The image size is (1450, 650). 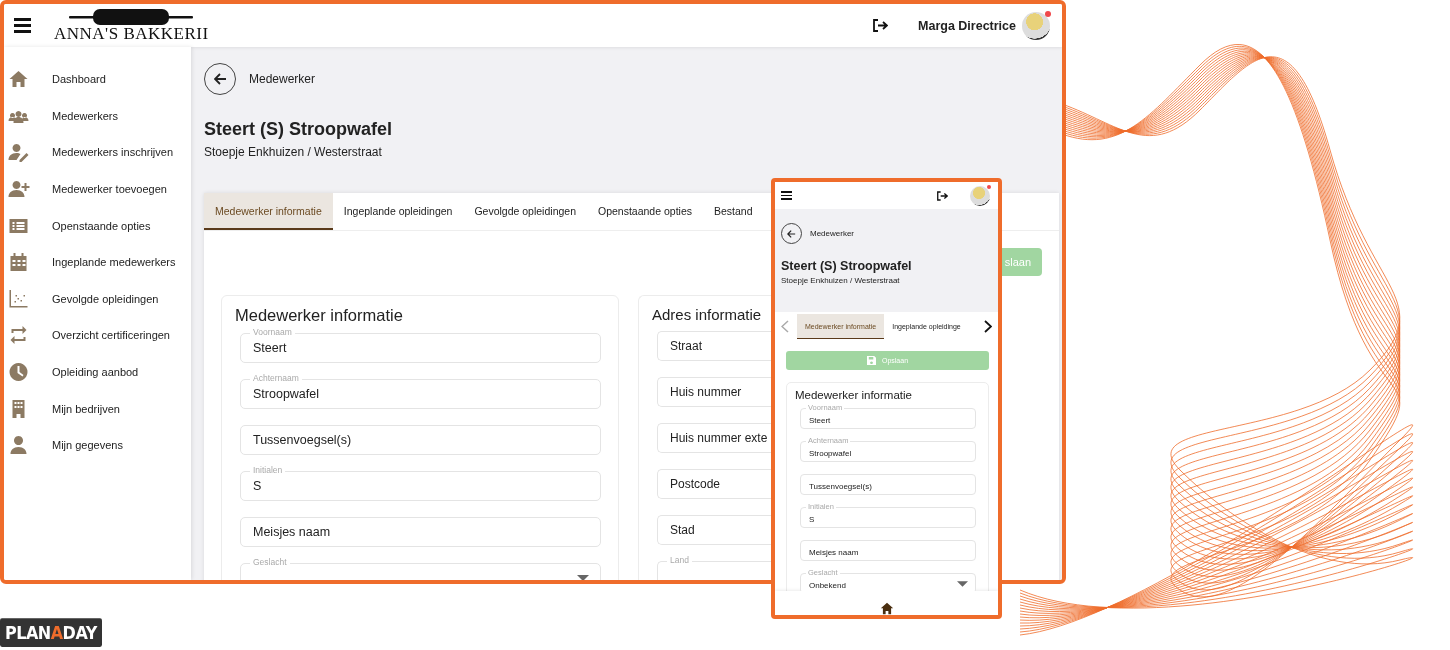 What do you see at coordinates (97, 372) in the screenshot?
I see `sidebar-item: Opleiding aanbod` at bounding box center [97, 372].